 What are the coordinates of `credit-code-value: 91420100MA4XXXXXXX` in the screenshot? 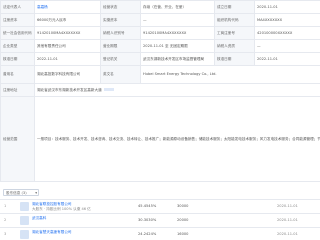 It's located at (67, 33).